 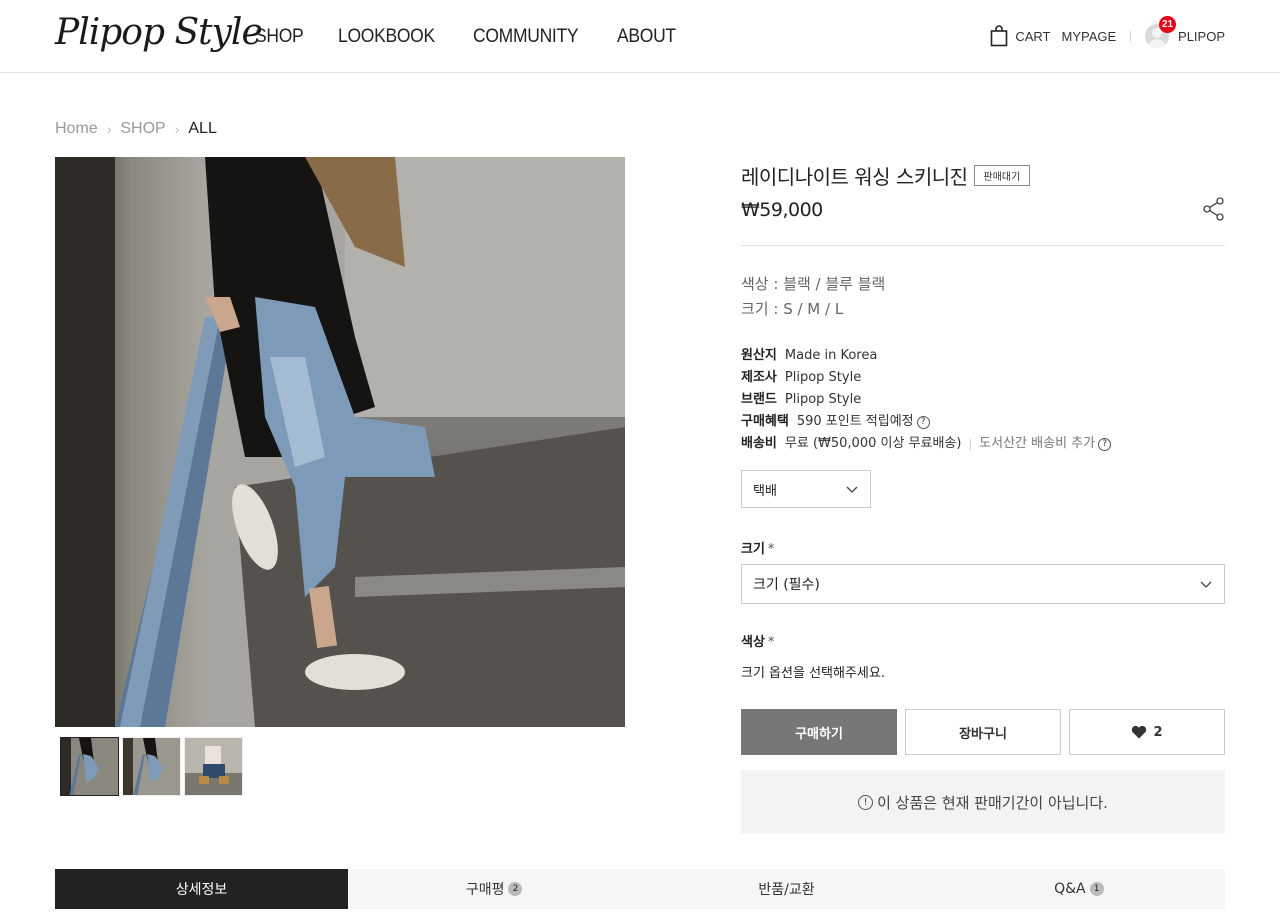 What do you see at coordinates (1201, 36) in the screenshot?
I see `user-name-link: PLIPOP` at bounding box center [1201, 36].